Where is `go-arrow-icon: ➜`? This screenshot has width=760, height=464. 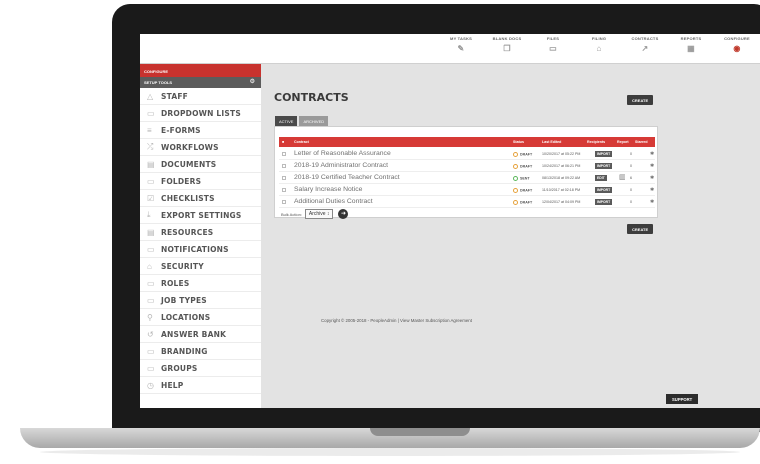
go-arrow-icon: ➜ is located at coordinates (343, 214).